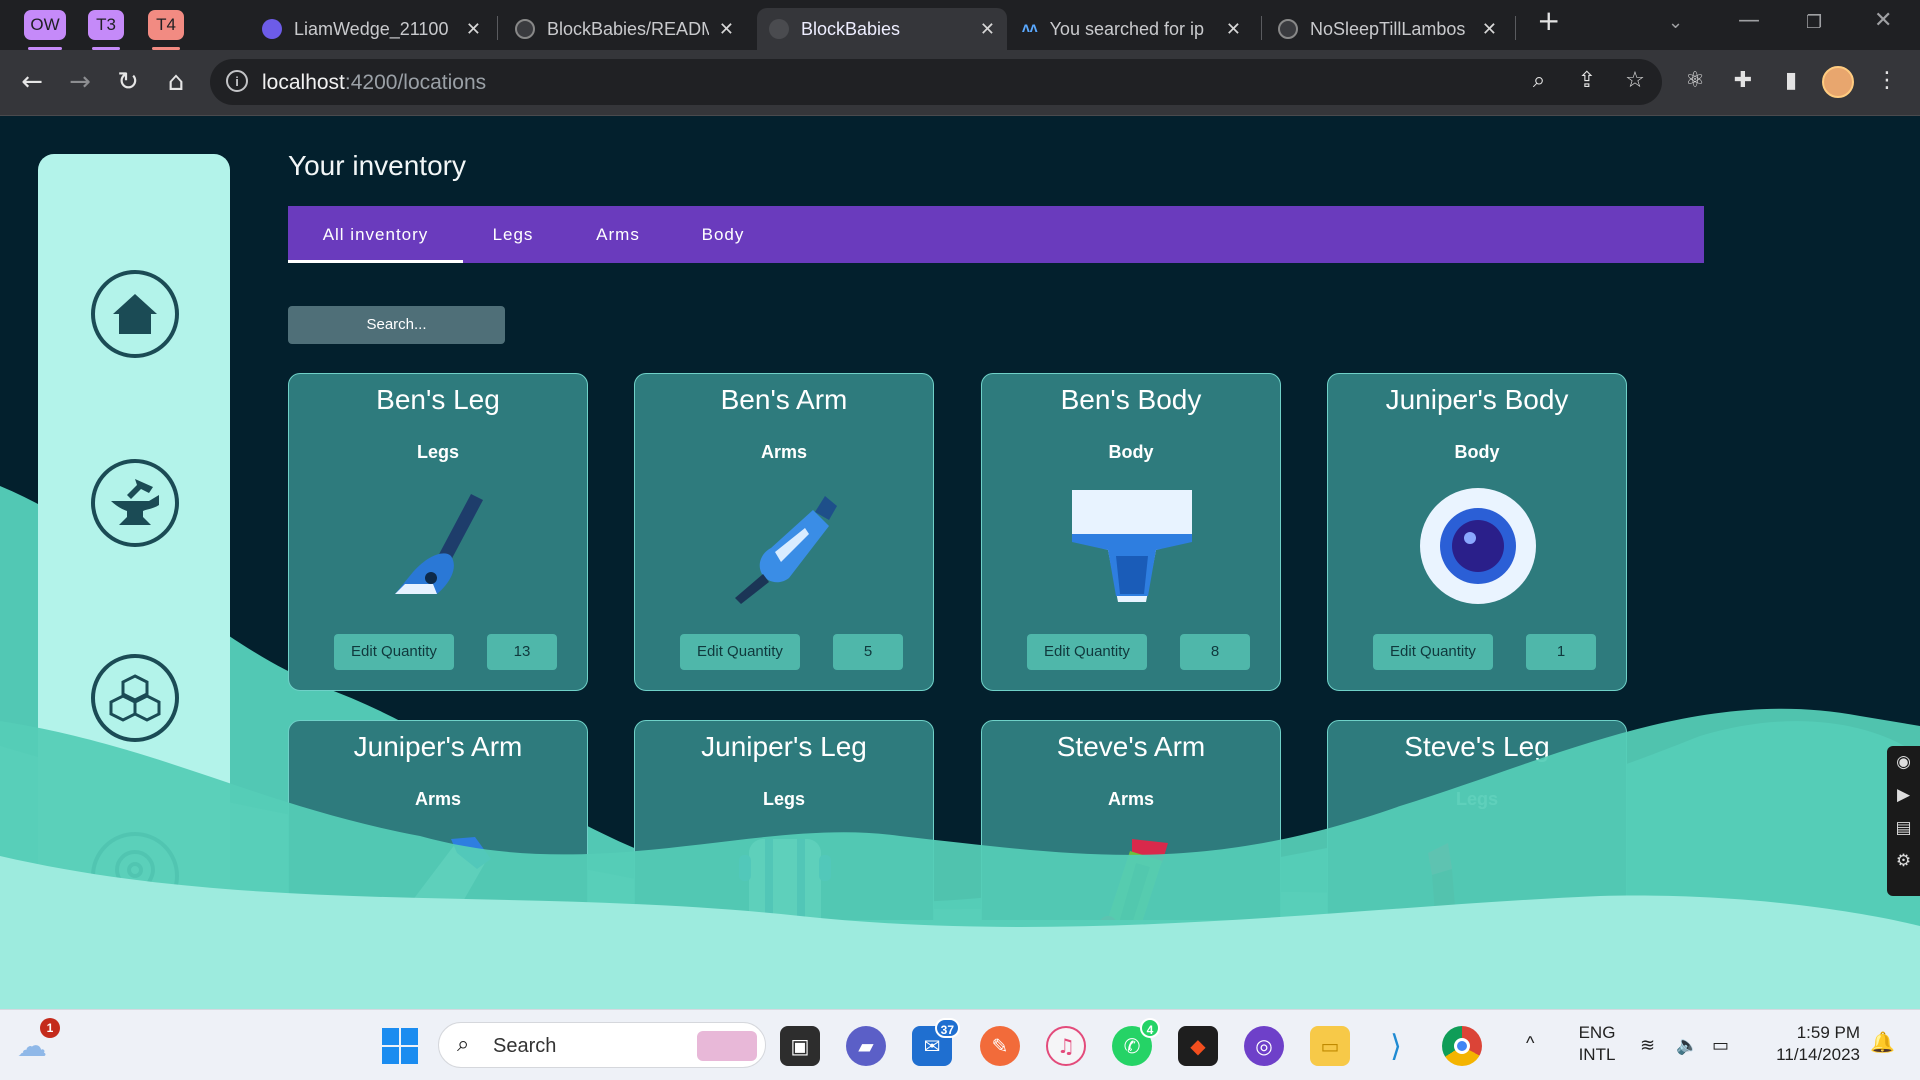 The width and height of the screenshot is (1920, 1080). What do you see at coordinates (1134, 879) in the screenshot?
I see `green-arm-icon` at bounding box center [1134, 879].